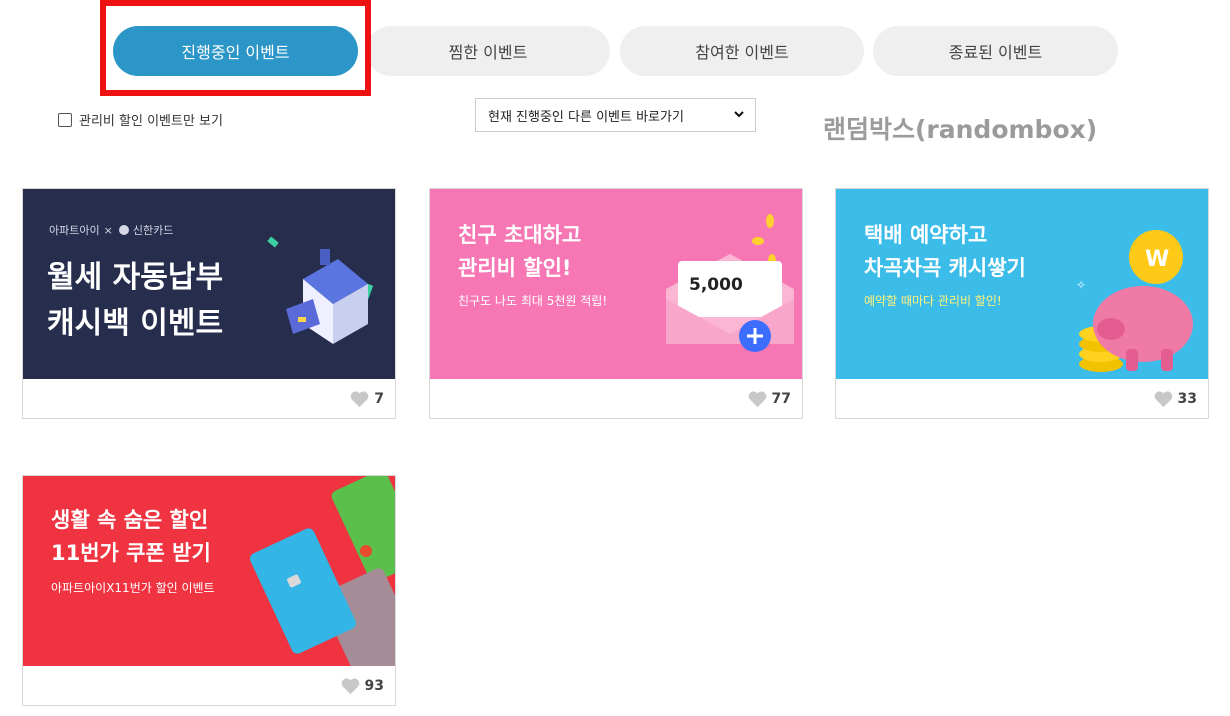 This screenshot has width=1230, height=716. I want to click on event-banner: 친구 초대하고 관리비 할인! 친구도 나도 최대 5천원 적립! 5,000, so click(616, 284).